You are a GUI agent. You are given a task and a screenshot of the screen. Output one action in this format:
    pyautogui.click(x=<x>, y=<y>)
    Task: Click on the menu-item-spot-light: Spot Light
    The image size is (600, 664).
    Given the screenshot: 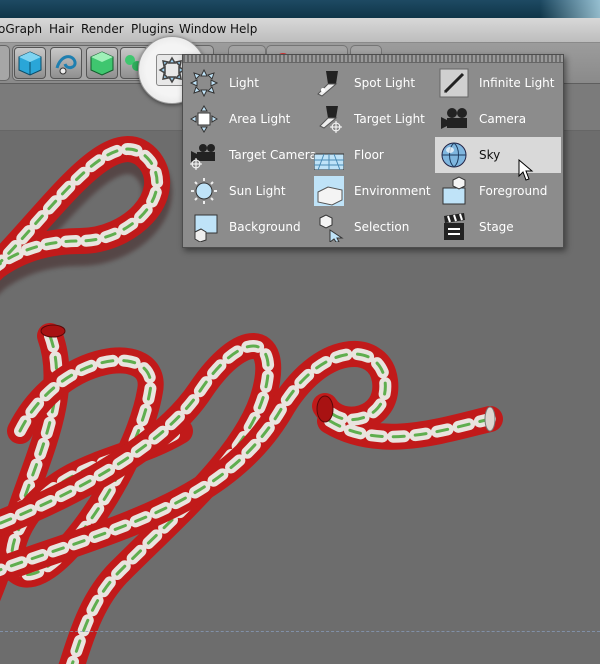 What is the action you would take?
    pyautogui.click(x=372, y=83)
    